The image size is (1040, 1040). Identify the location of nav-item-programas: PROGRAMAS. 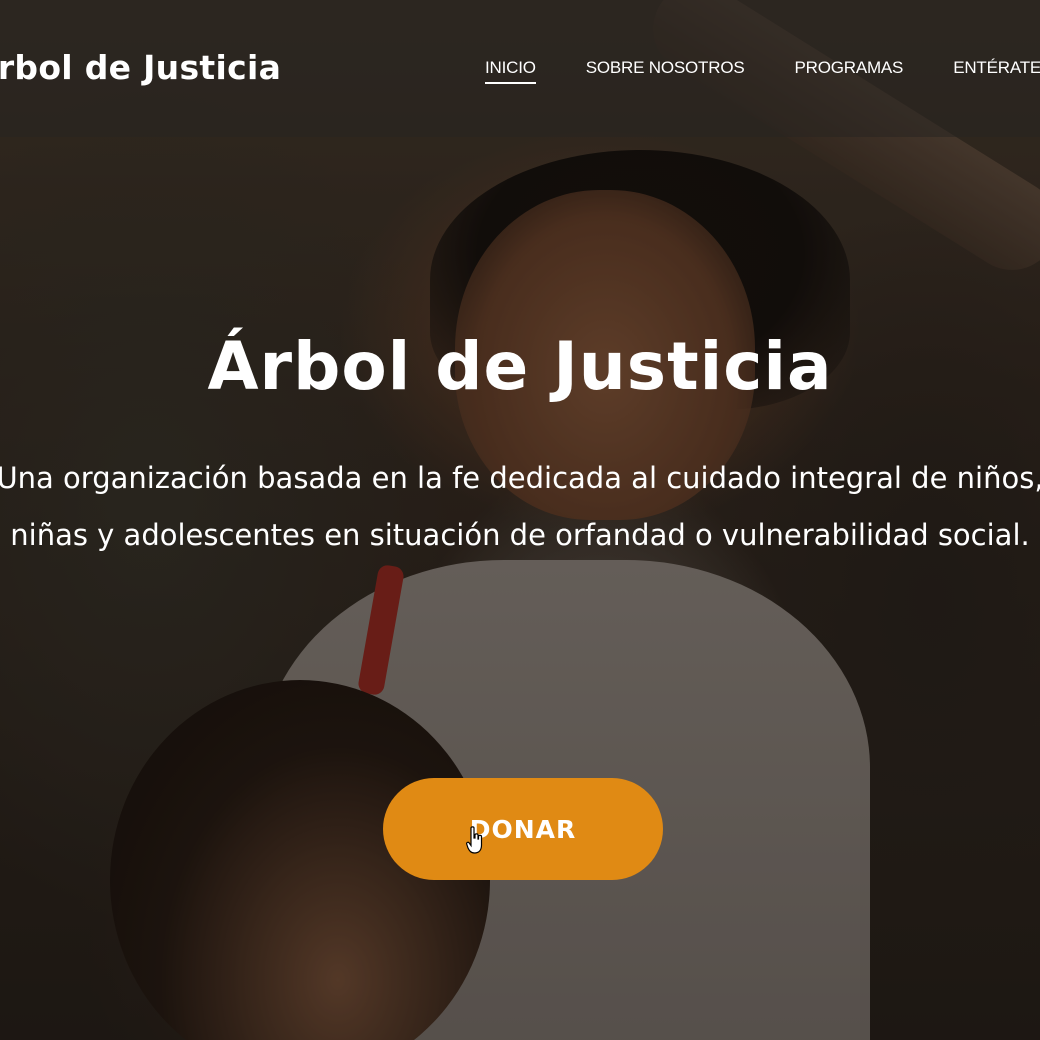
(848, 71).